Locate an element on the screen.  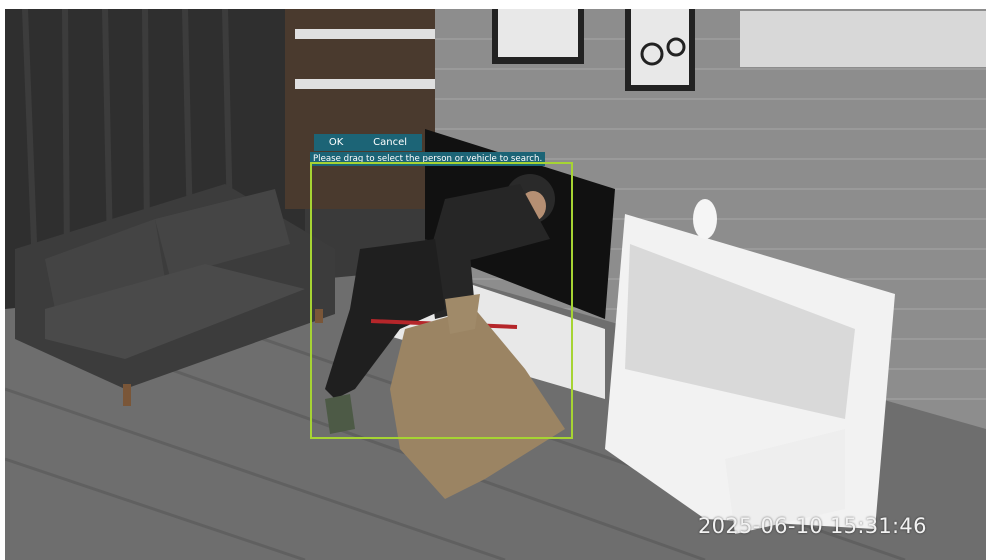
cancel-button: Cancel is located at coordinates (390, 142).